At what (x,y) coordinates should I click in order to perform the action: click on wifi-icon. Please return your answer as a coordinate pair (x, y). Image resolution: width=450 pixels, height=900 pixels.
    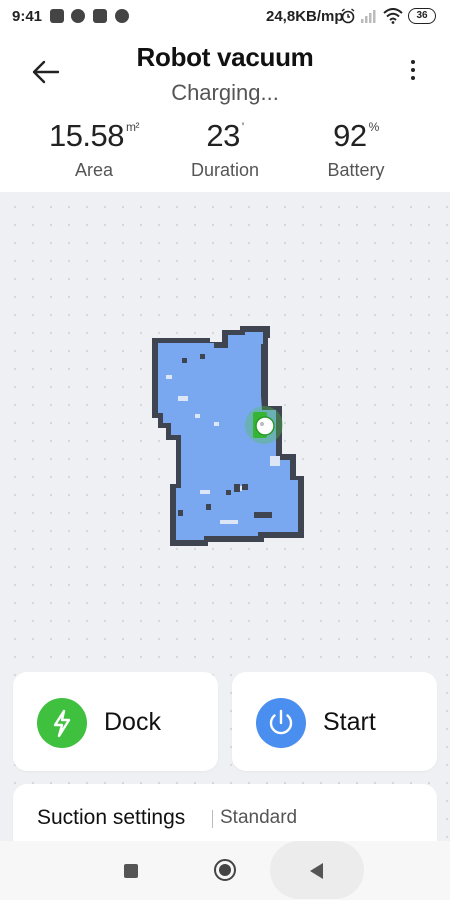
    Looking at the image, I should click on (393, 16).